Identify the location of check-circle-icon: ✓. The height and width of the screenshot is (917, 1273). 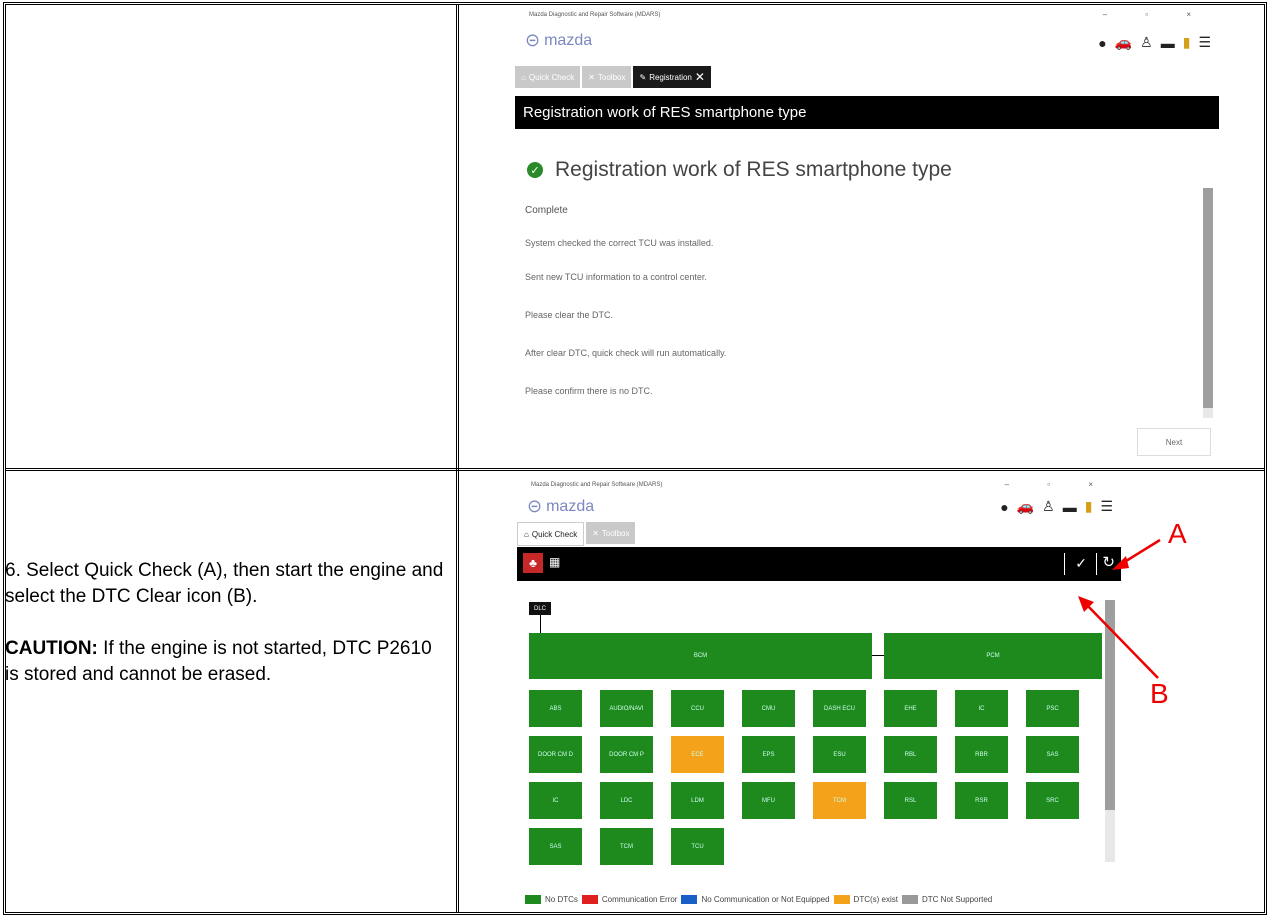
(535, 170).